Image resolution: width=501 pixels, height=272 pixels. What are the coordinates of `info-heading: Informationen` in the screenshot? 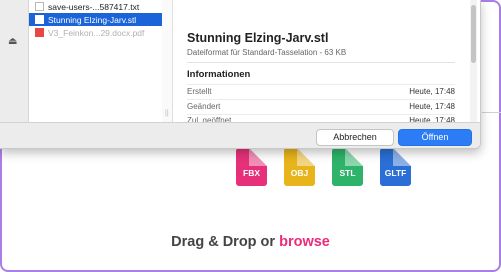 It's located at (219, 74).